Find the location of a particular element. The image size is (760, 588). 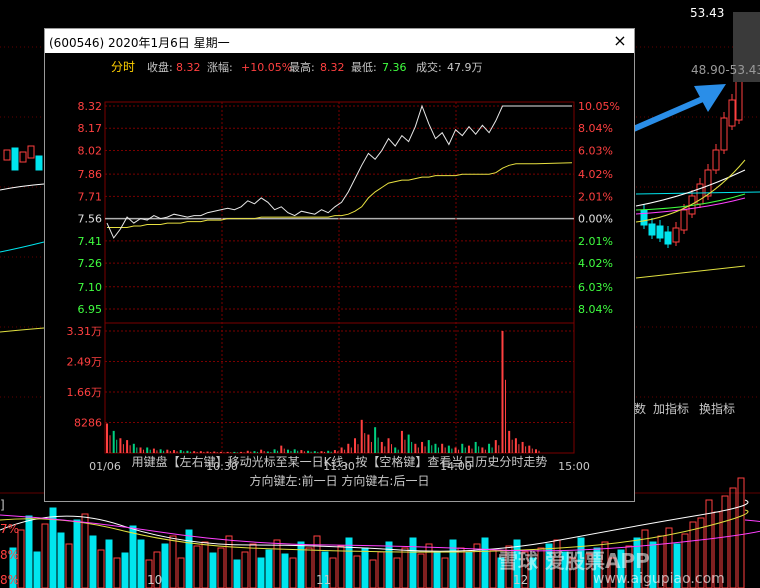

low-label: 最低: is located at coordinates (364, 67).